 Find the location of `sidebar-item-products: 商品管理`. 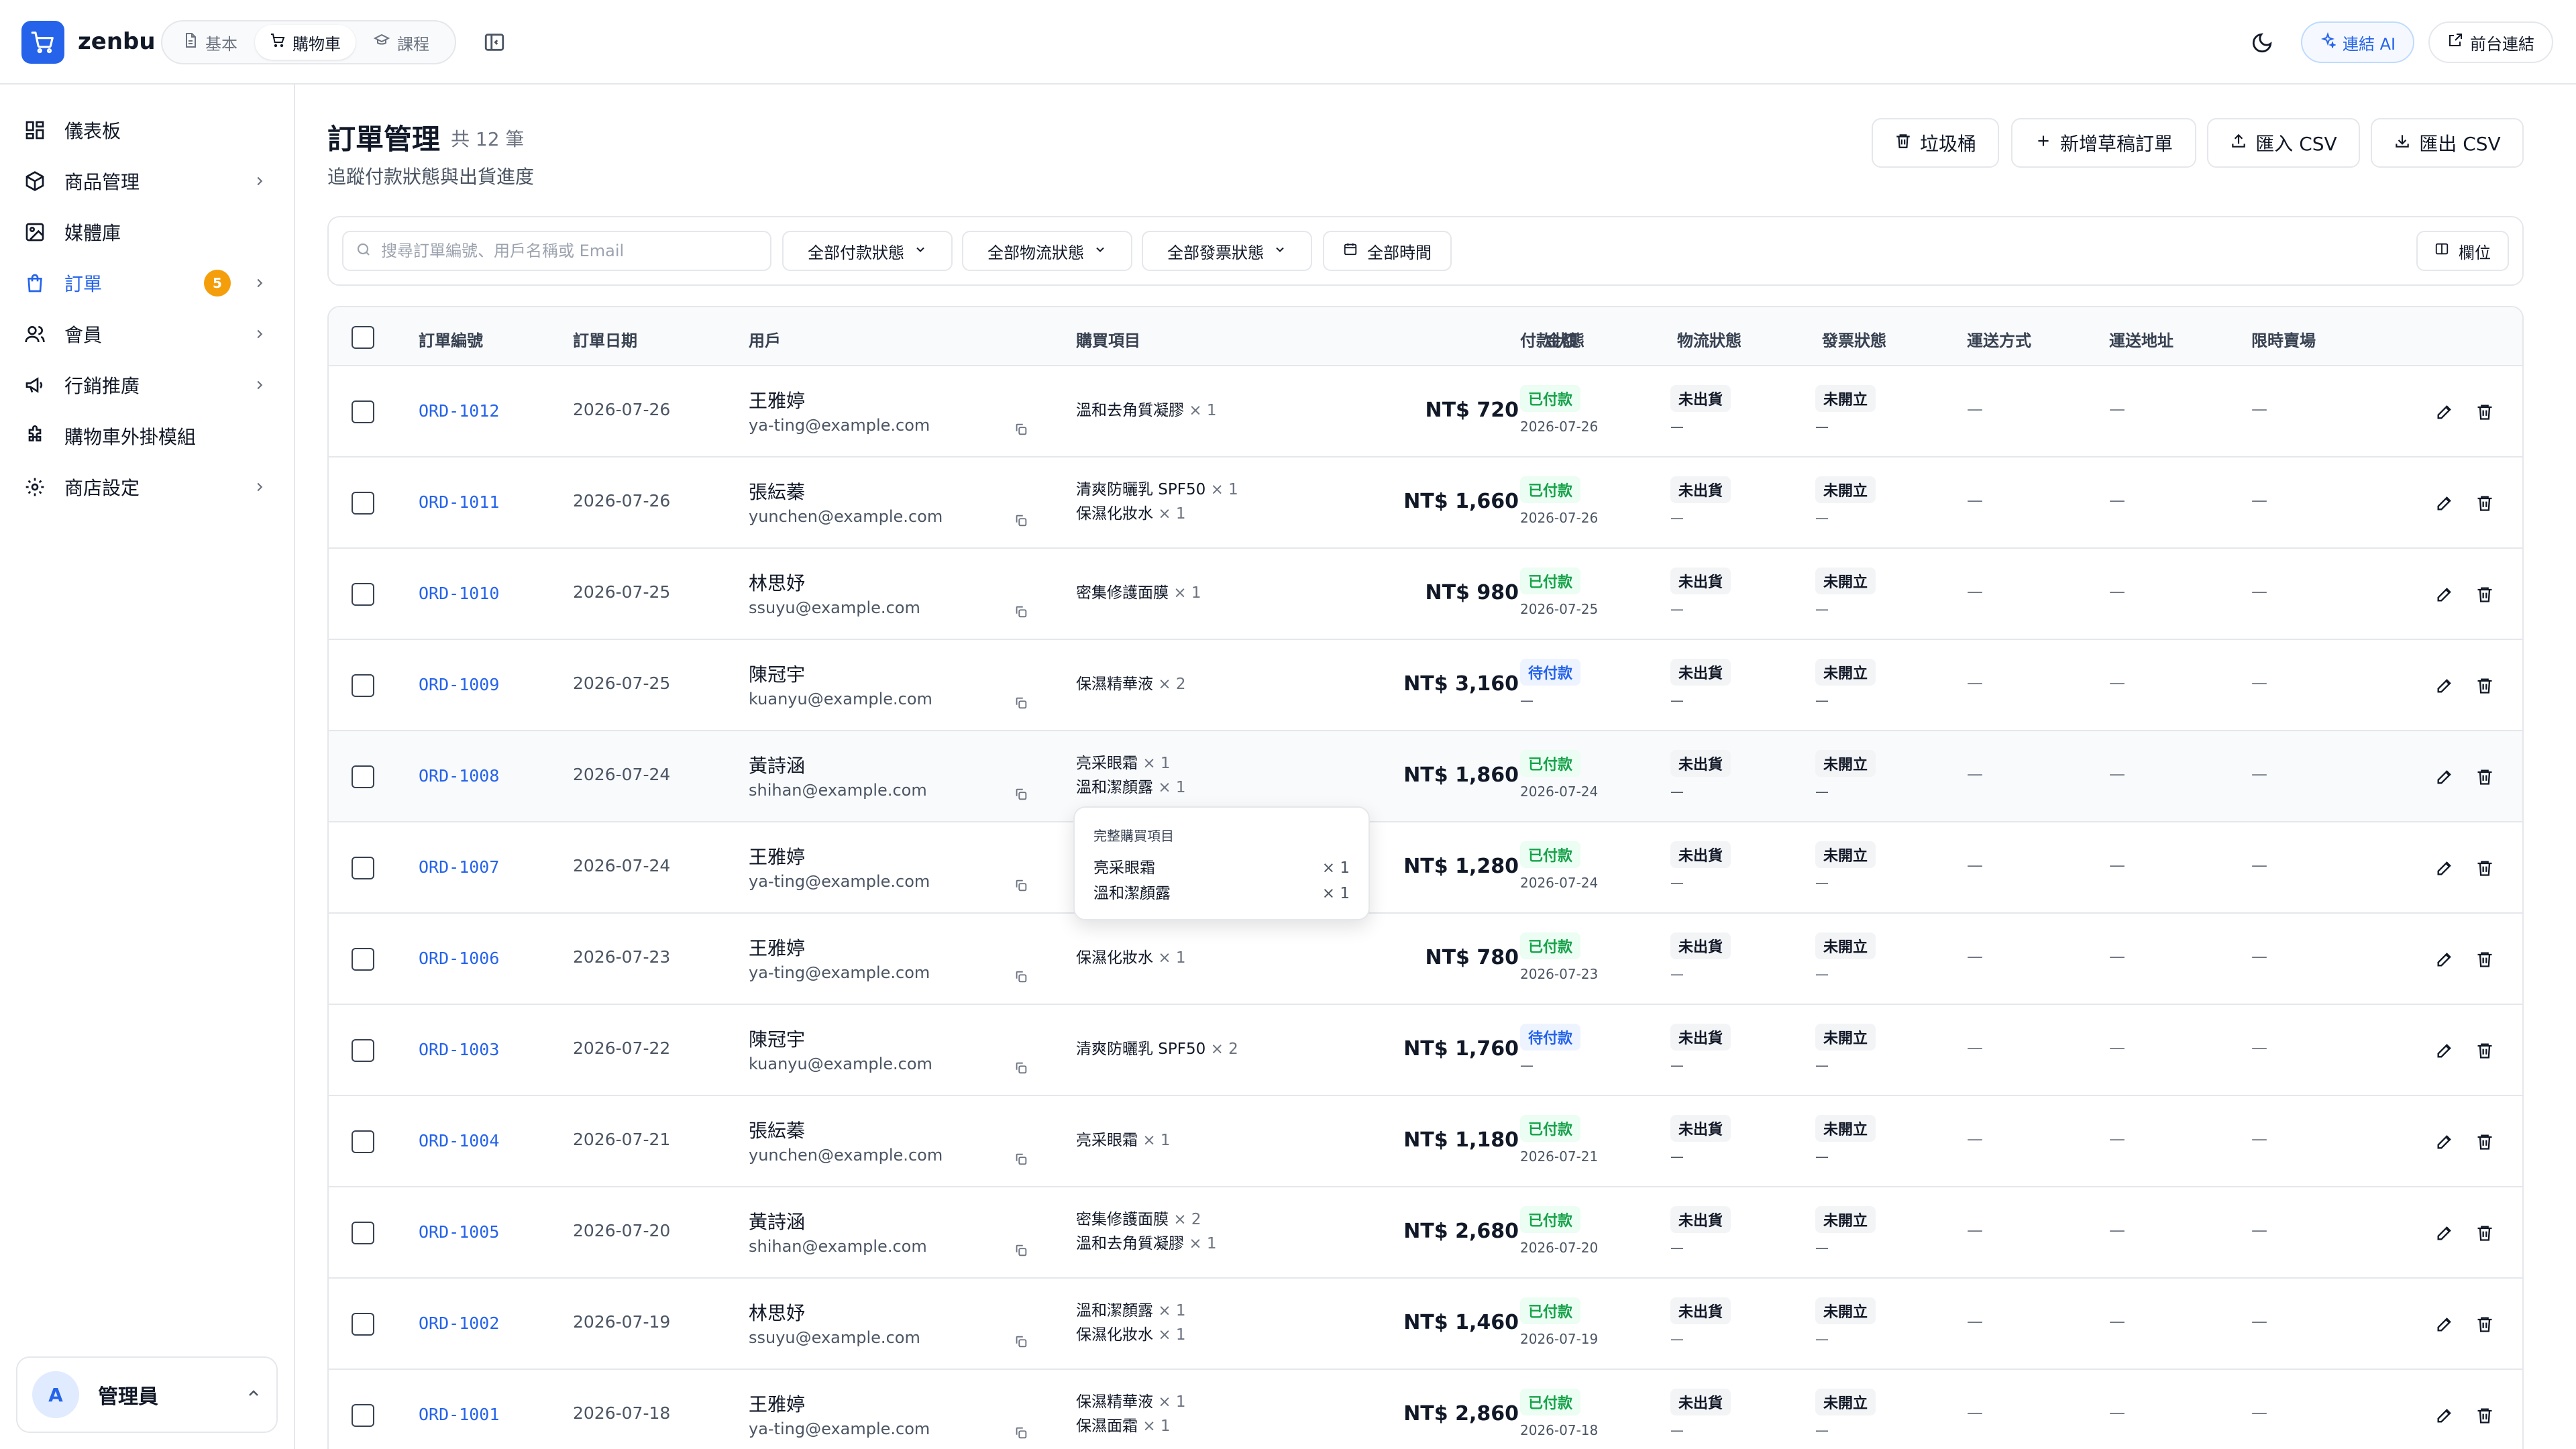

sidebar-item-products: 商品管理 is located at coordinates (145, 181).